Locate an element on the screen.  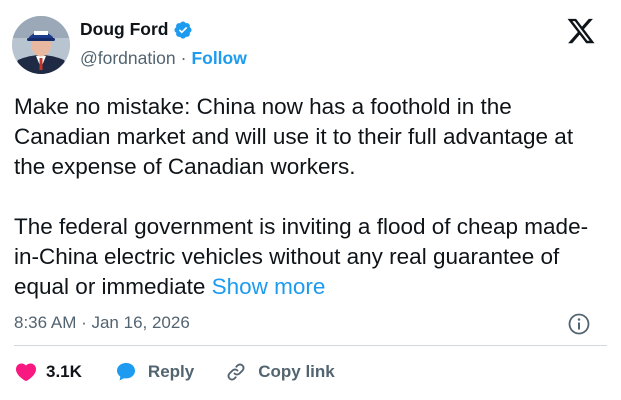
copy-link-button: Copy link is located at coordinates (279, 372).